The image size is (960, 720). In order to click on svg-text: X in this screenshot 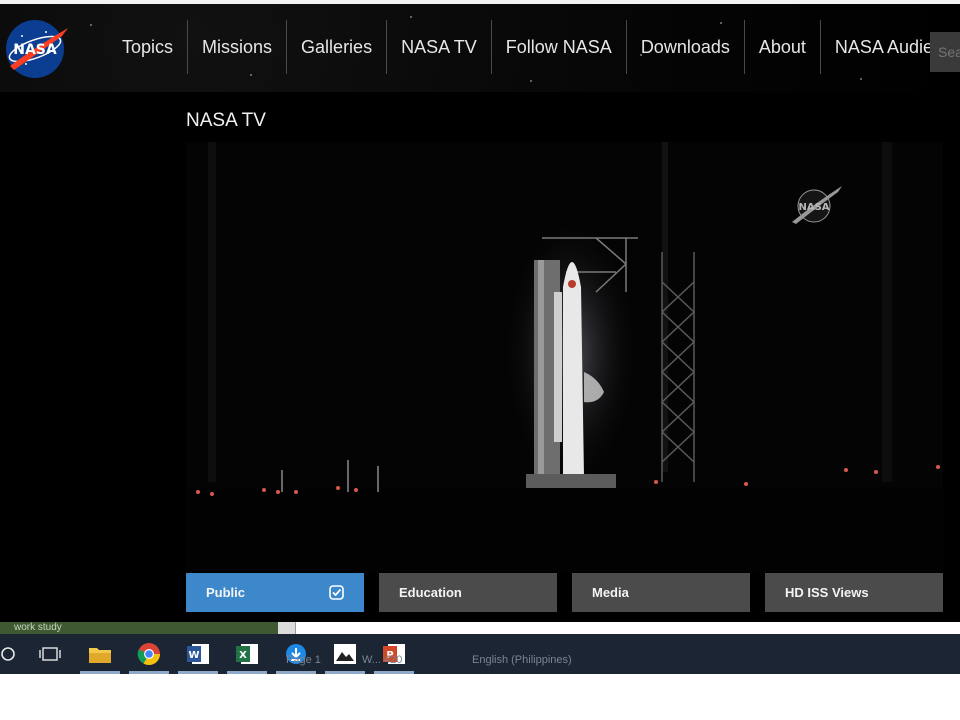, I will do `click(243, 655)`.